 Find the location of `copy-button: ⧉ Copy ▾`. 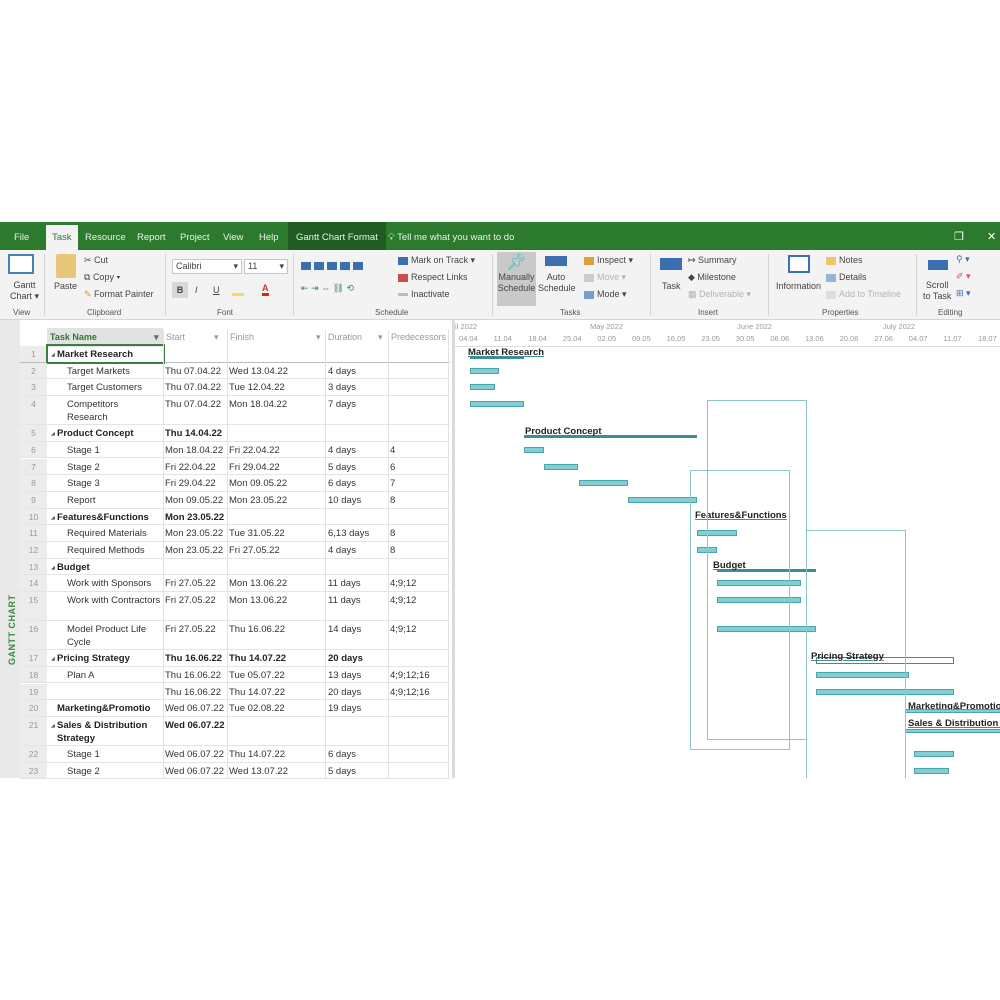

copy-button: ⧉ Copy ▾ is located at coordinates (102, 277).